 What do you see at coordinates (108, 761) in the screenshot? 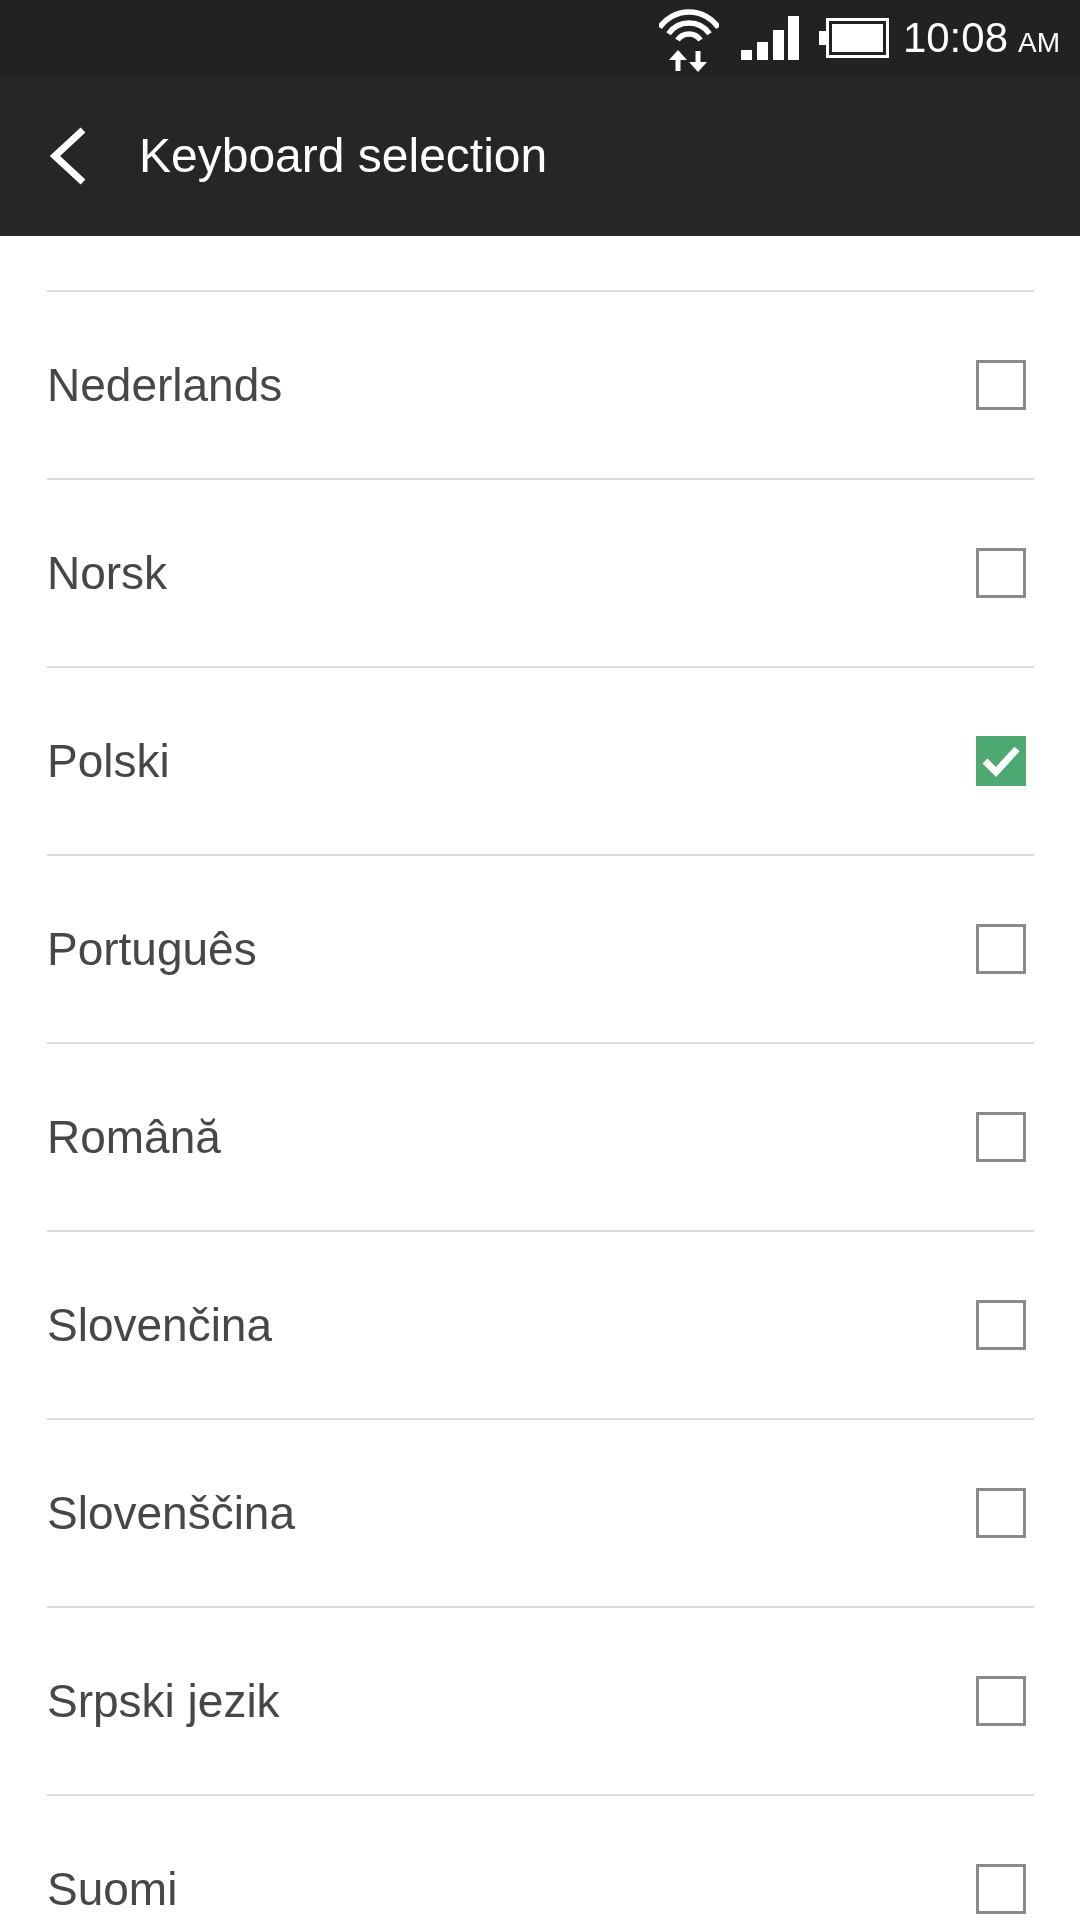
I see `language-name: Polski` at bounding box center [108, 761].